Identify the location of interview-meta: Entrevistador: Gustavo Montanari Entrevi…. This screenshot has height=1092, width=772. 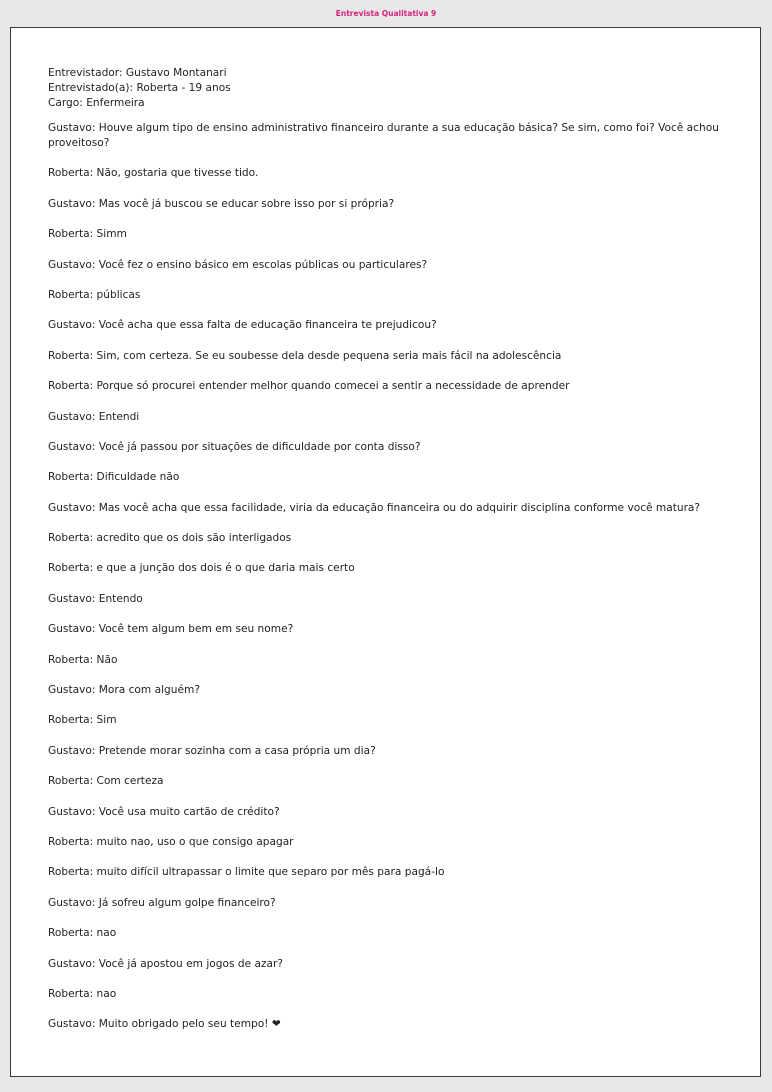
(388, 88).